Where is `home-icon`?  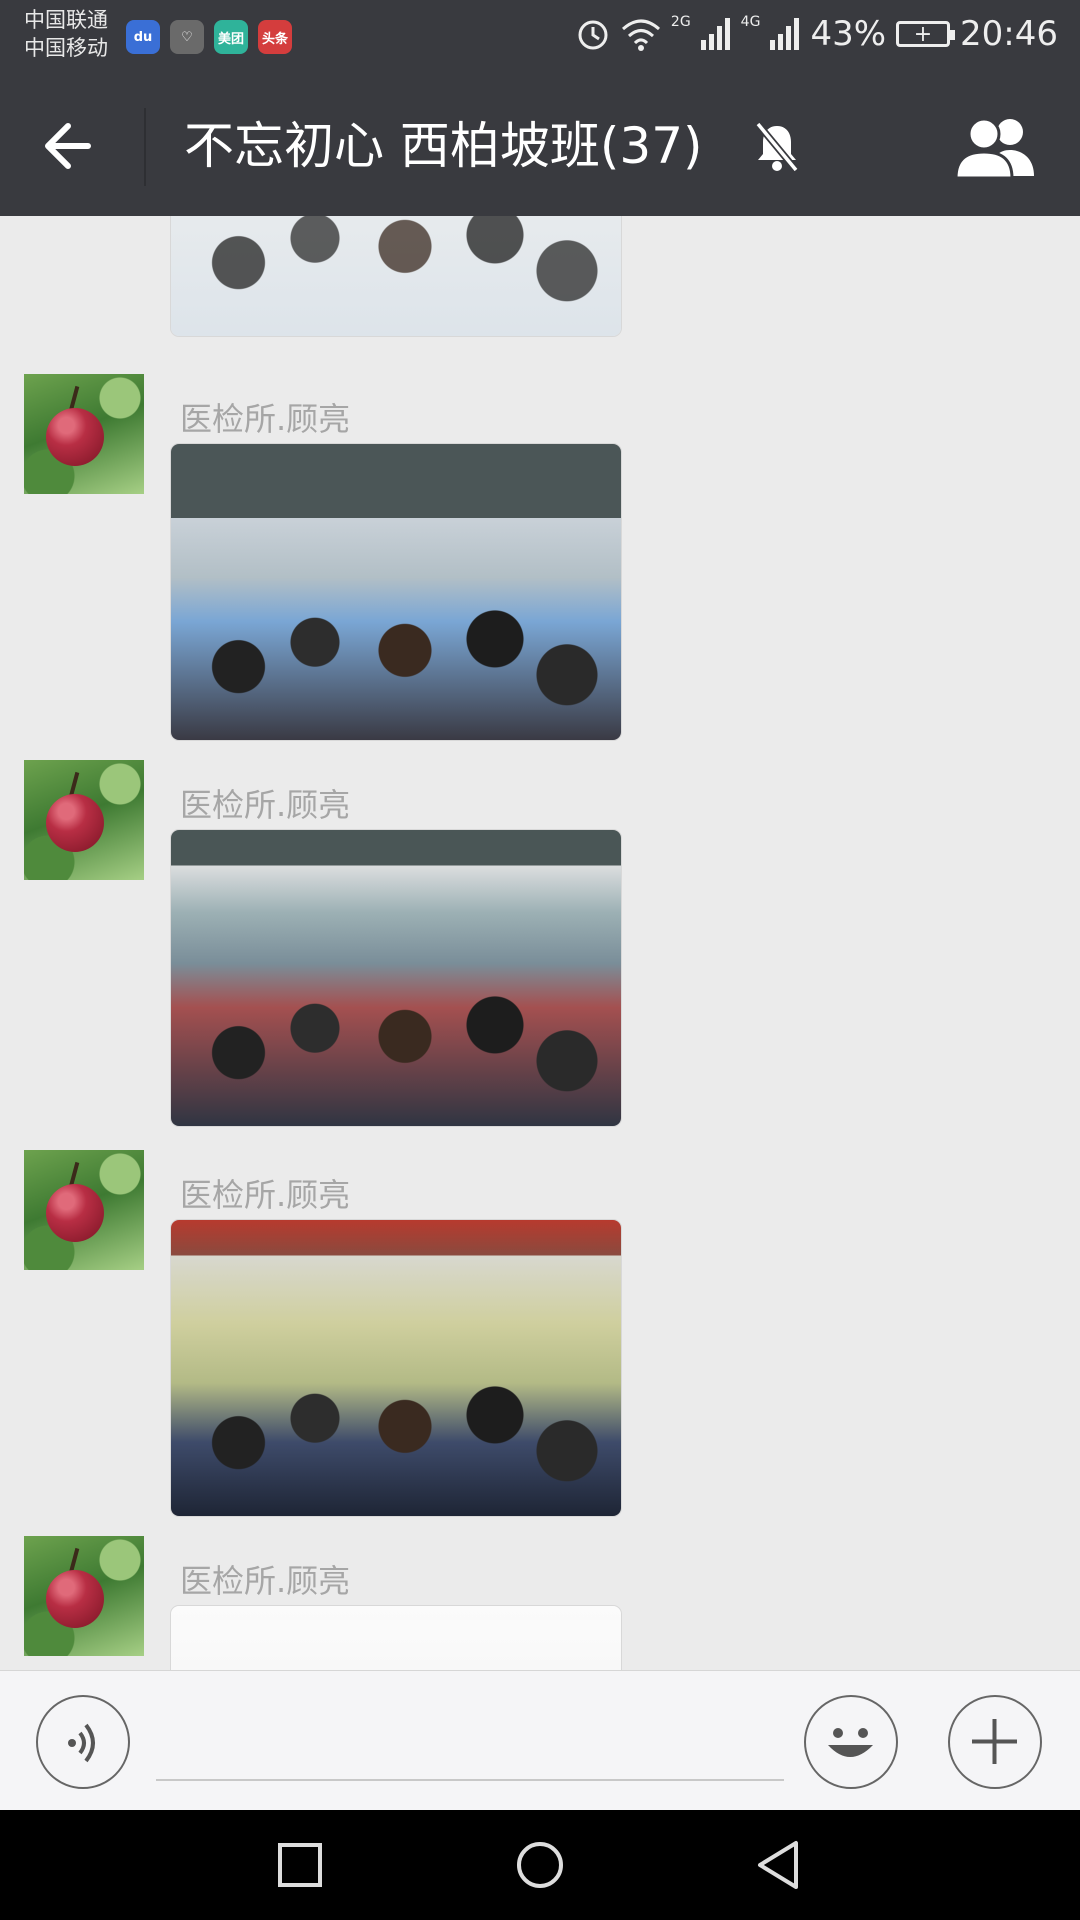
home-icon is located at coordinates (540, 1865).